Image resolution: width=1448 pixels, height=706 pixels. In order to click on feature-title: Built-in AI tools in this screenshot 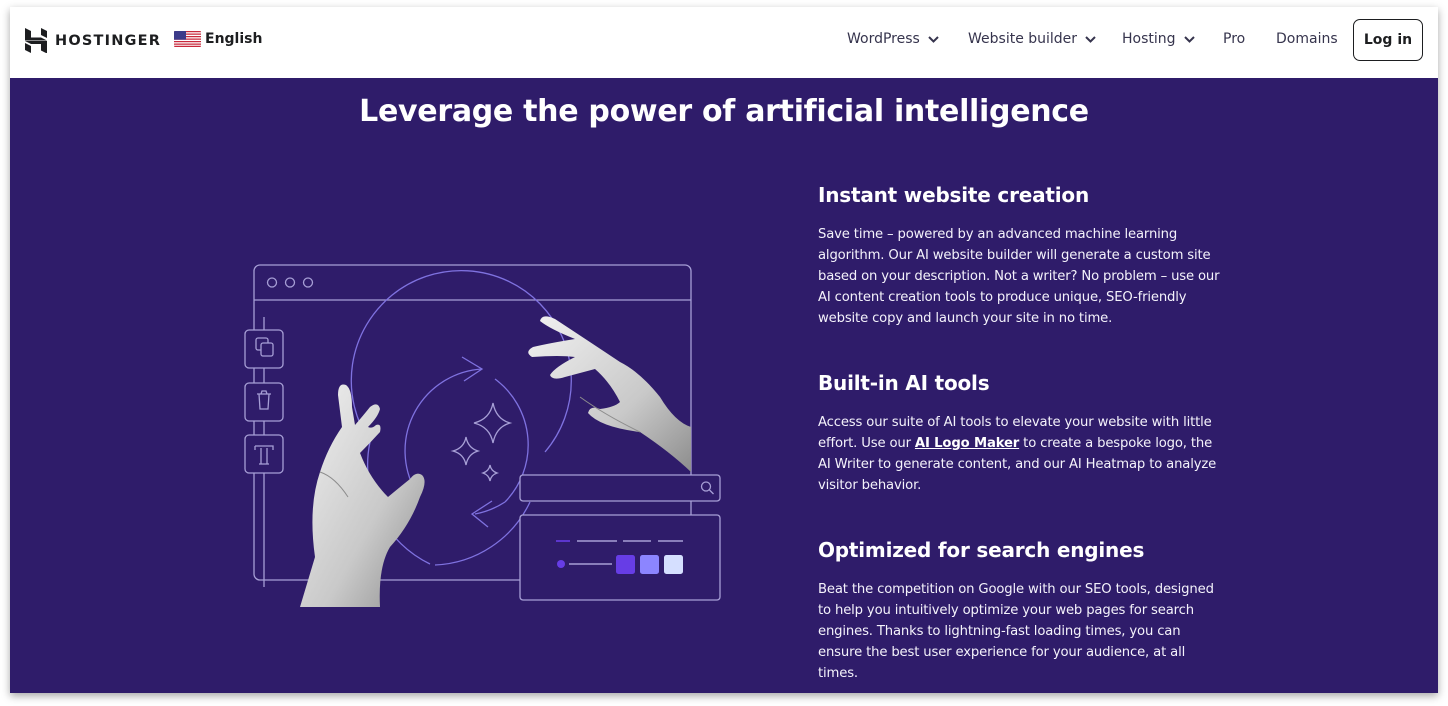, I will do `click(904, 383)`.